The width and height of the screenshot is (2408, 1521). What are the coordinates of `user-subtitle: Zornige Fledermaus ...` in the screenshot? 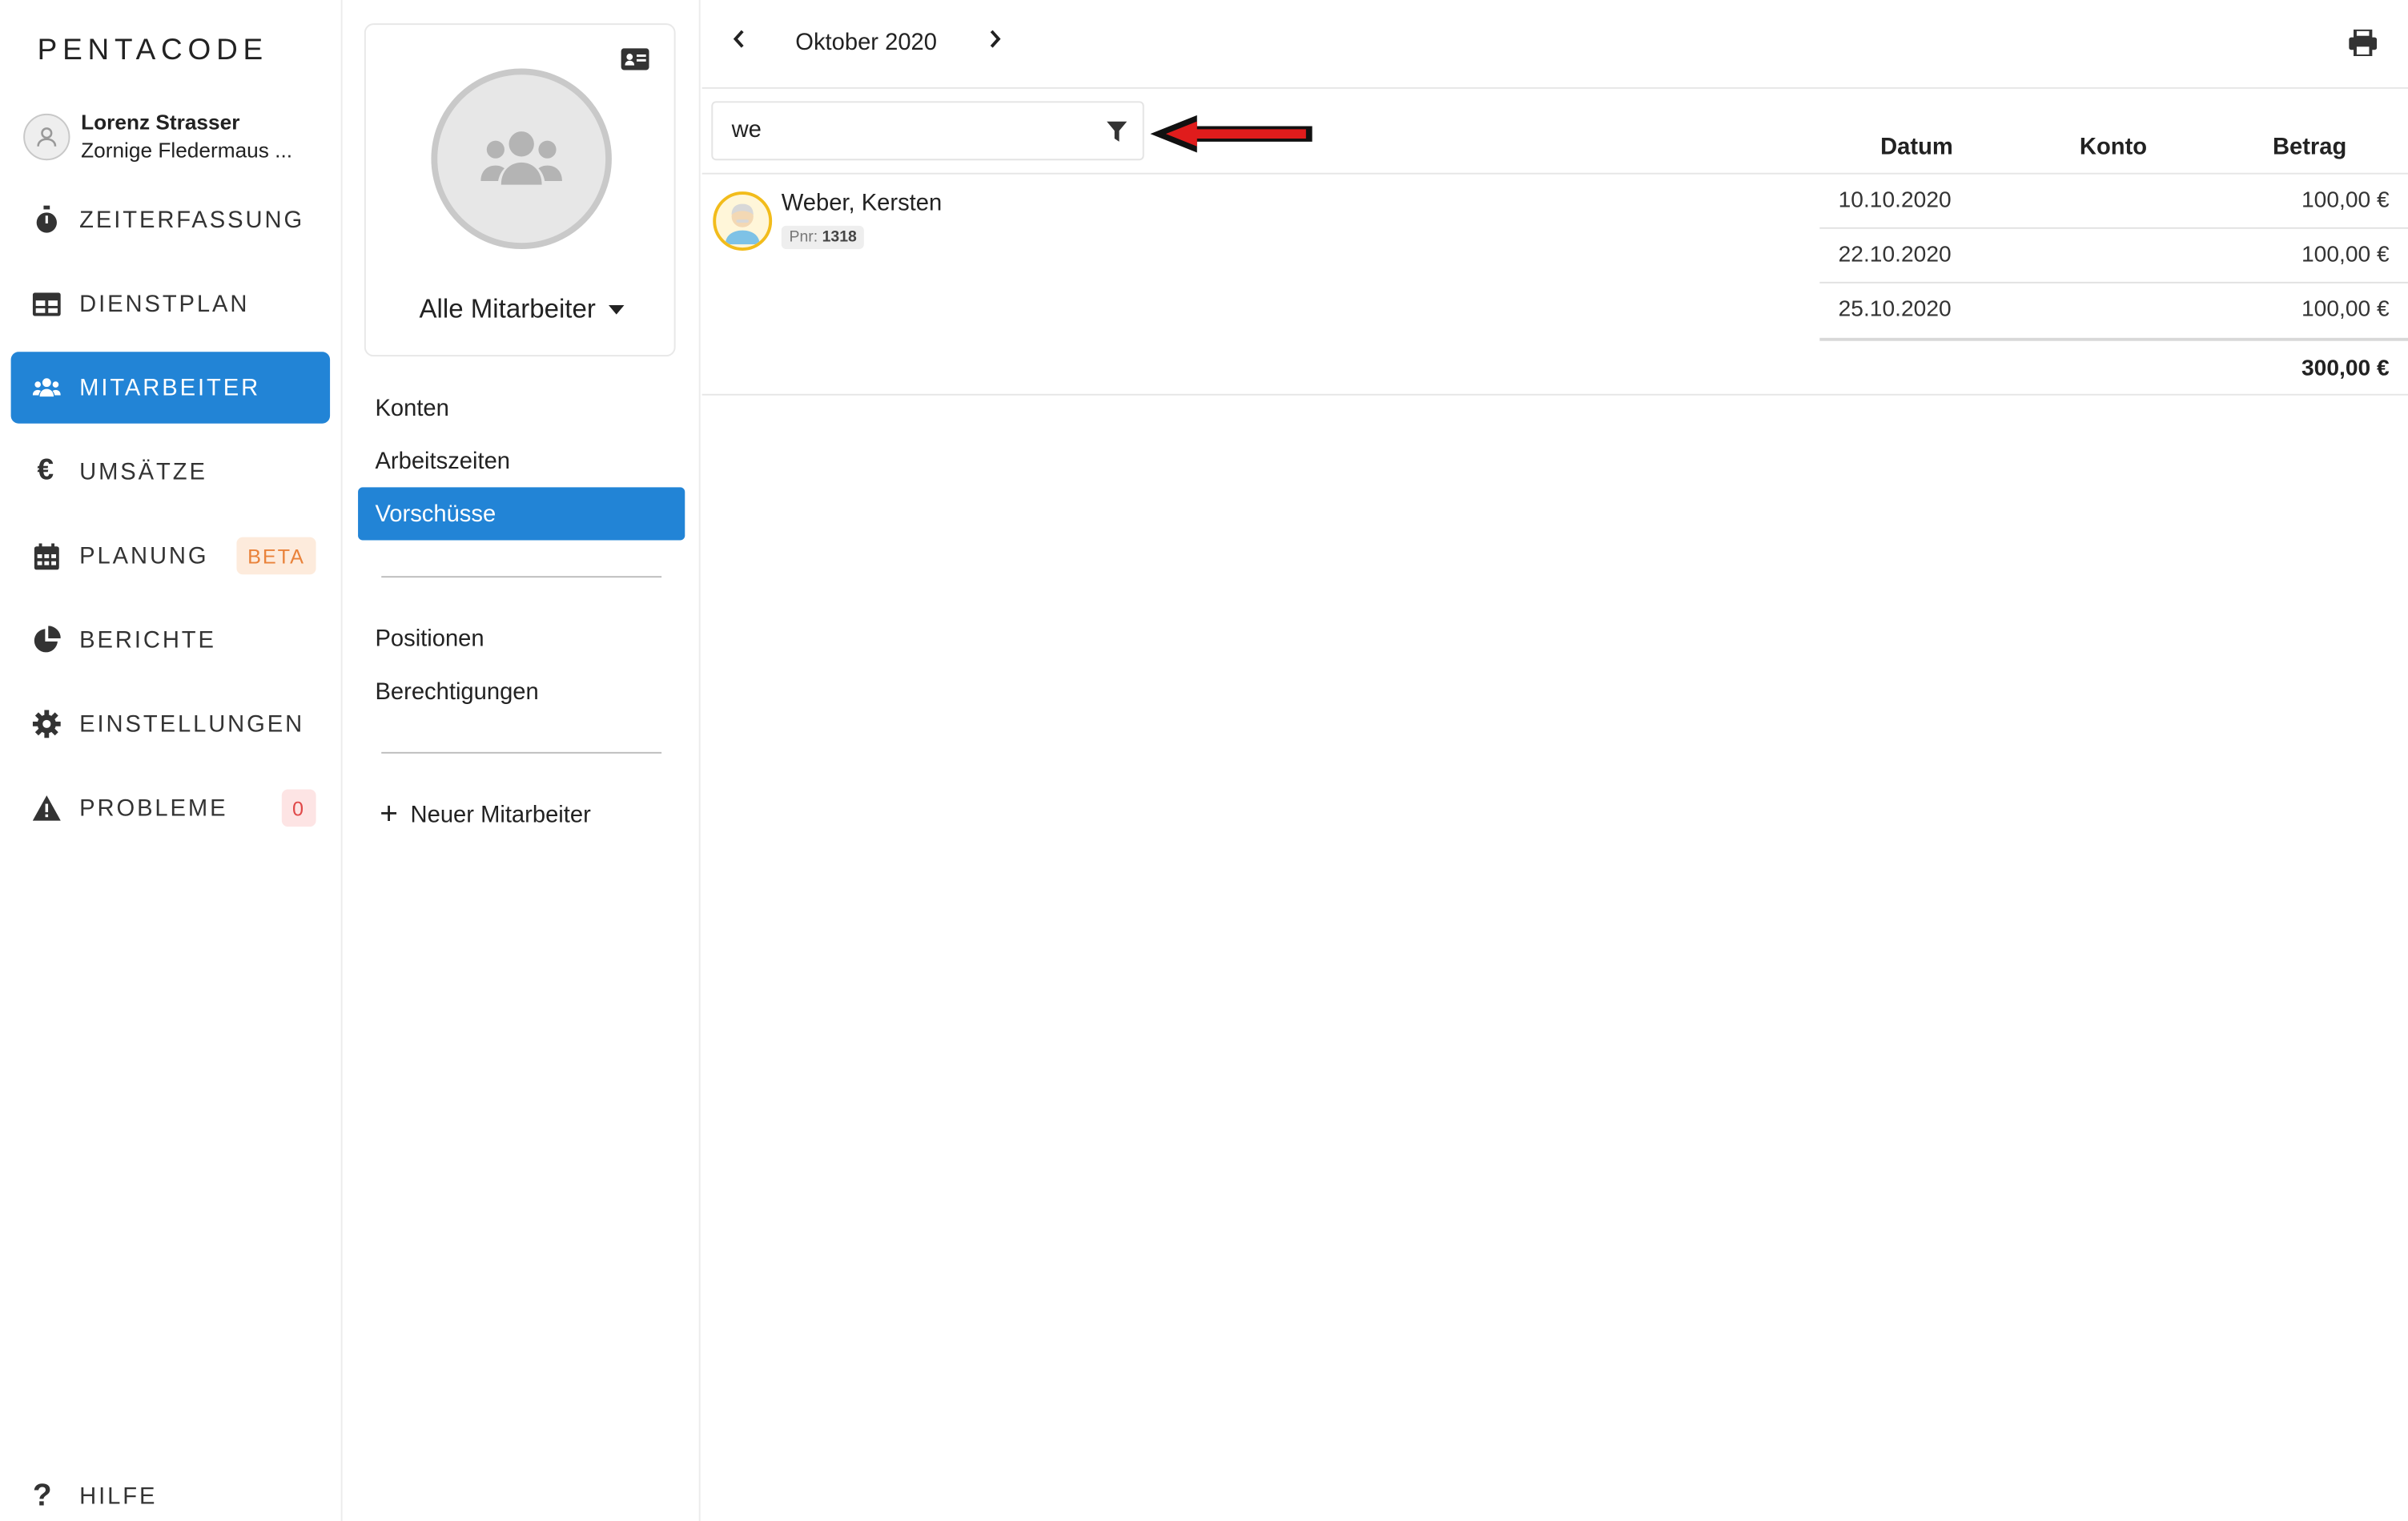 It's located at (187, 150).